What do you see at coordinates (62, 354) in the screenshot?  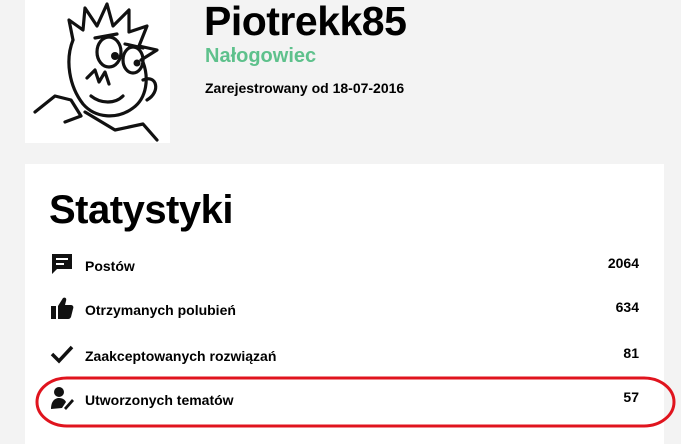 I see `checkmark-icon` at bounding box center [62, 354].